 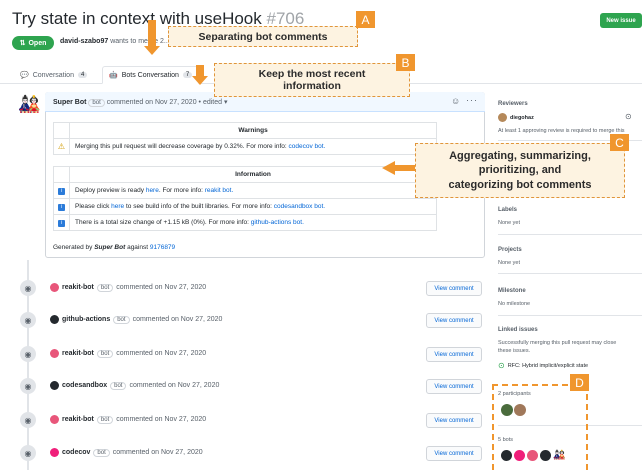 I want to click on milestone-title: Milestone, so click(x=512, y=291).